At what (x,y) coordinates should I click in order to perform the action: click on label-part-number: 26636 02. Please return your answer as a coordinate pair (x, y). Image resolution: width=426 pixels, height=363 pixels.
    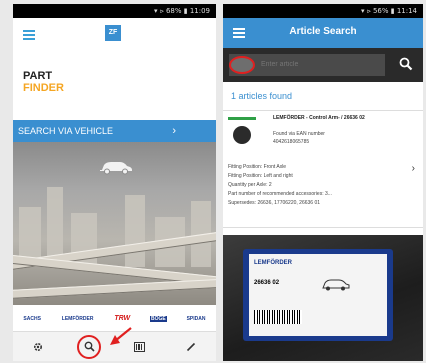
    Looking at the image, I should click on (267, 283).